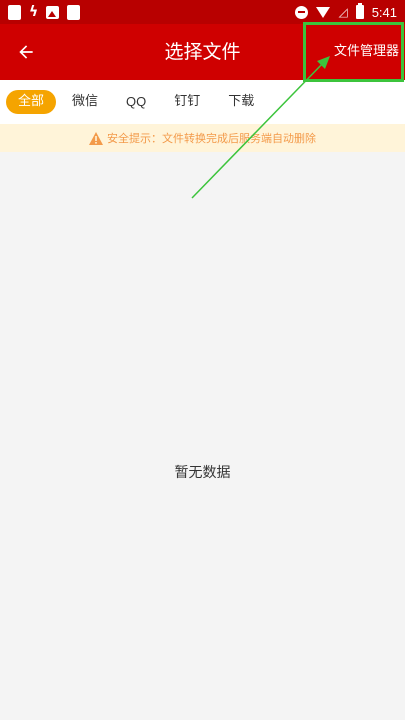  I want to click on tab-dingtalk: 钉钉, so click(187, 102).